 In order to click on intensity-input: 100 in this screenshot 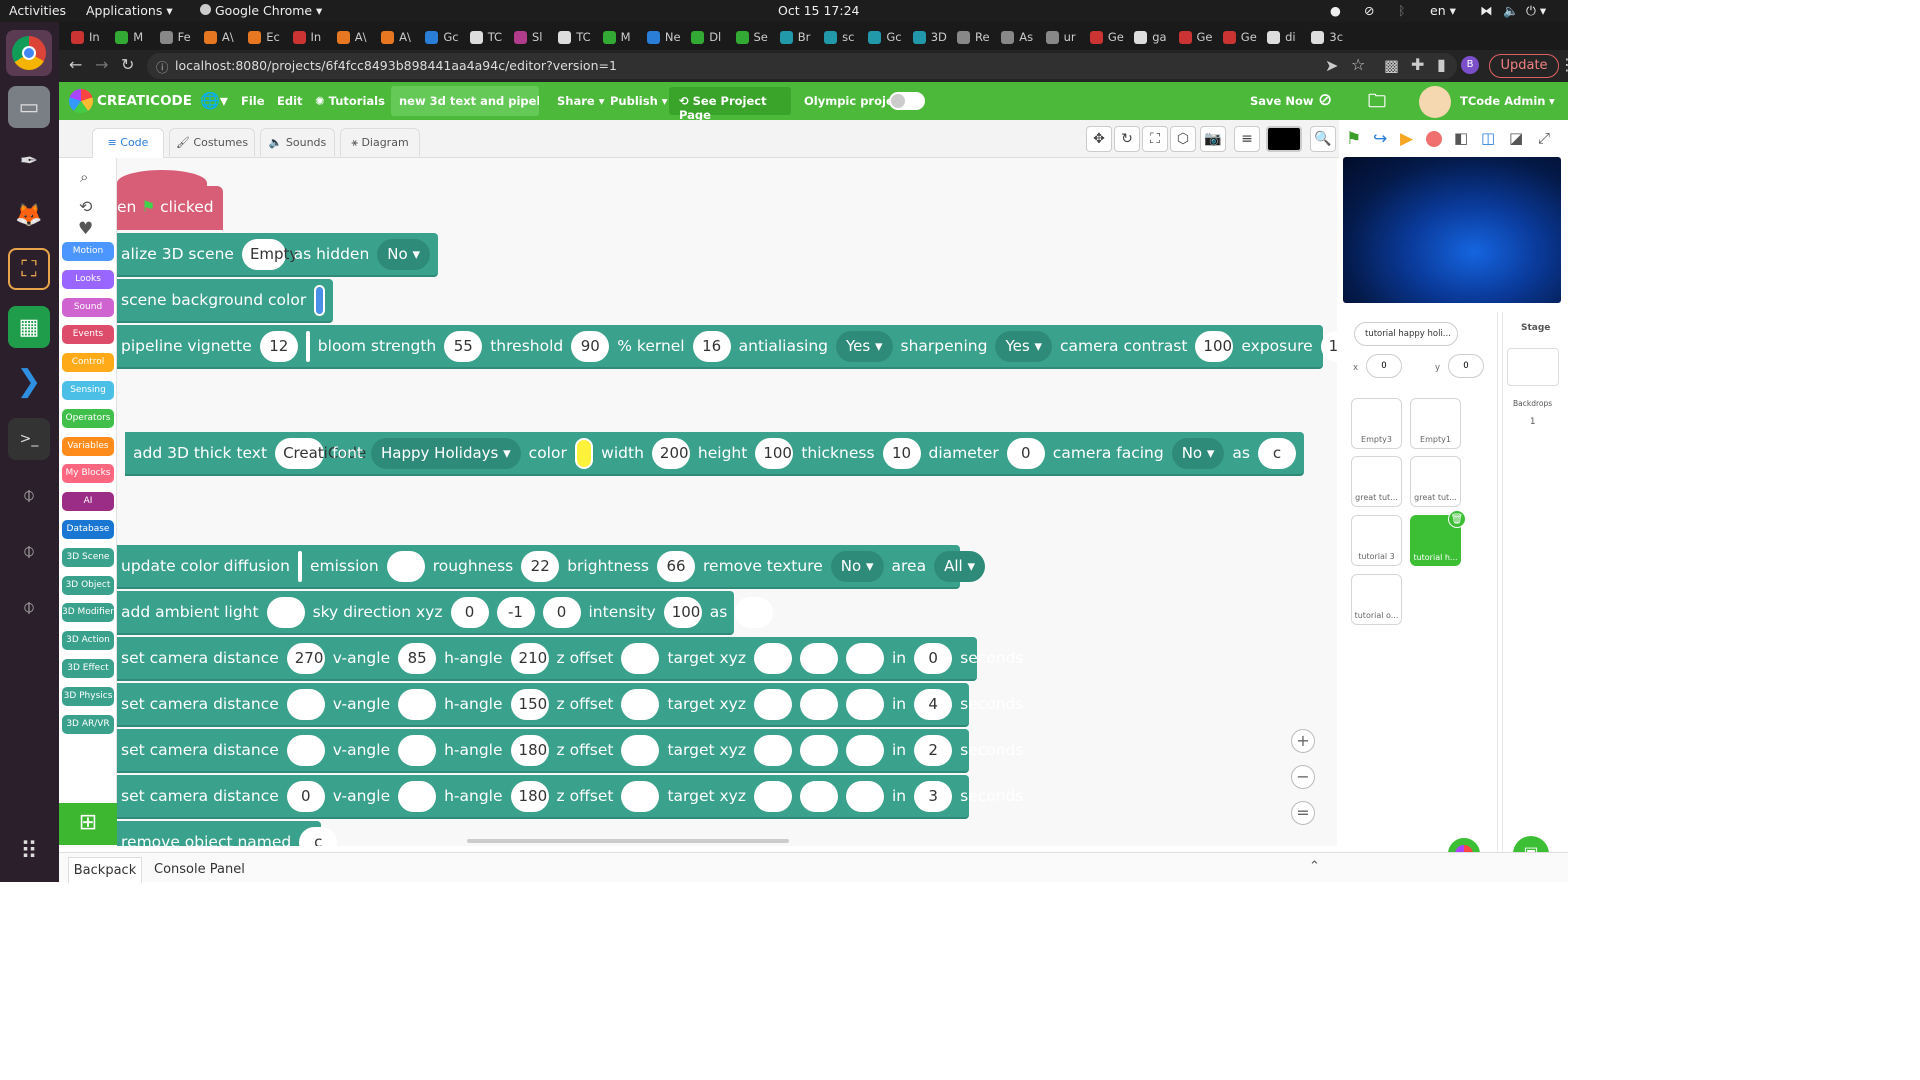, I will do `click(682, 612)`.